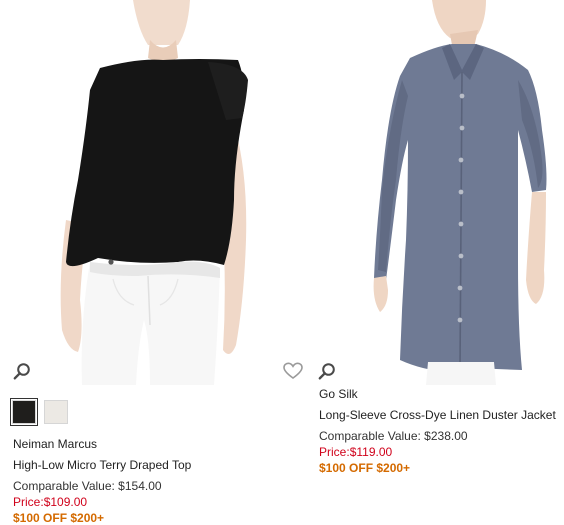 Image resolution: width=564 pixels, height=525 pixels. I want to click on sale-price: Price:$119.00, so click(441, 452).